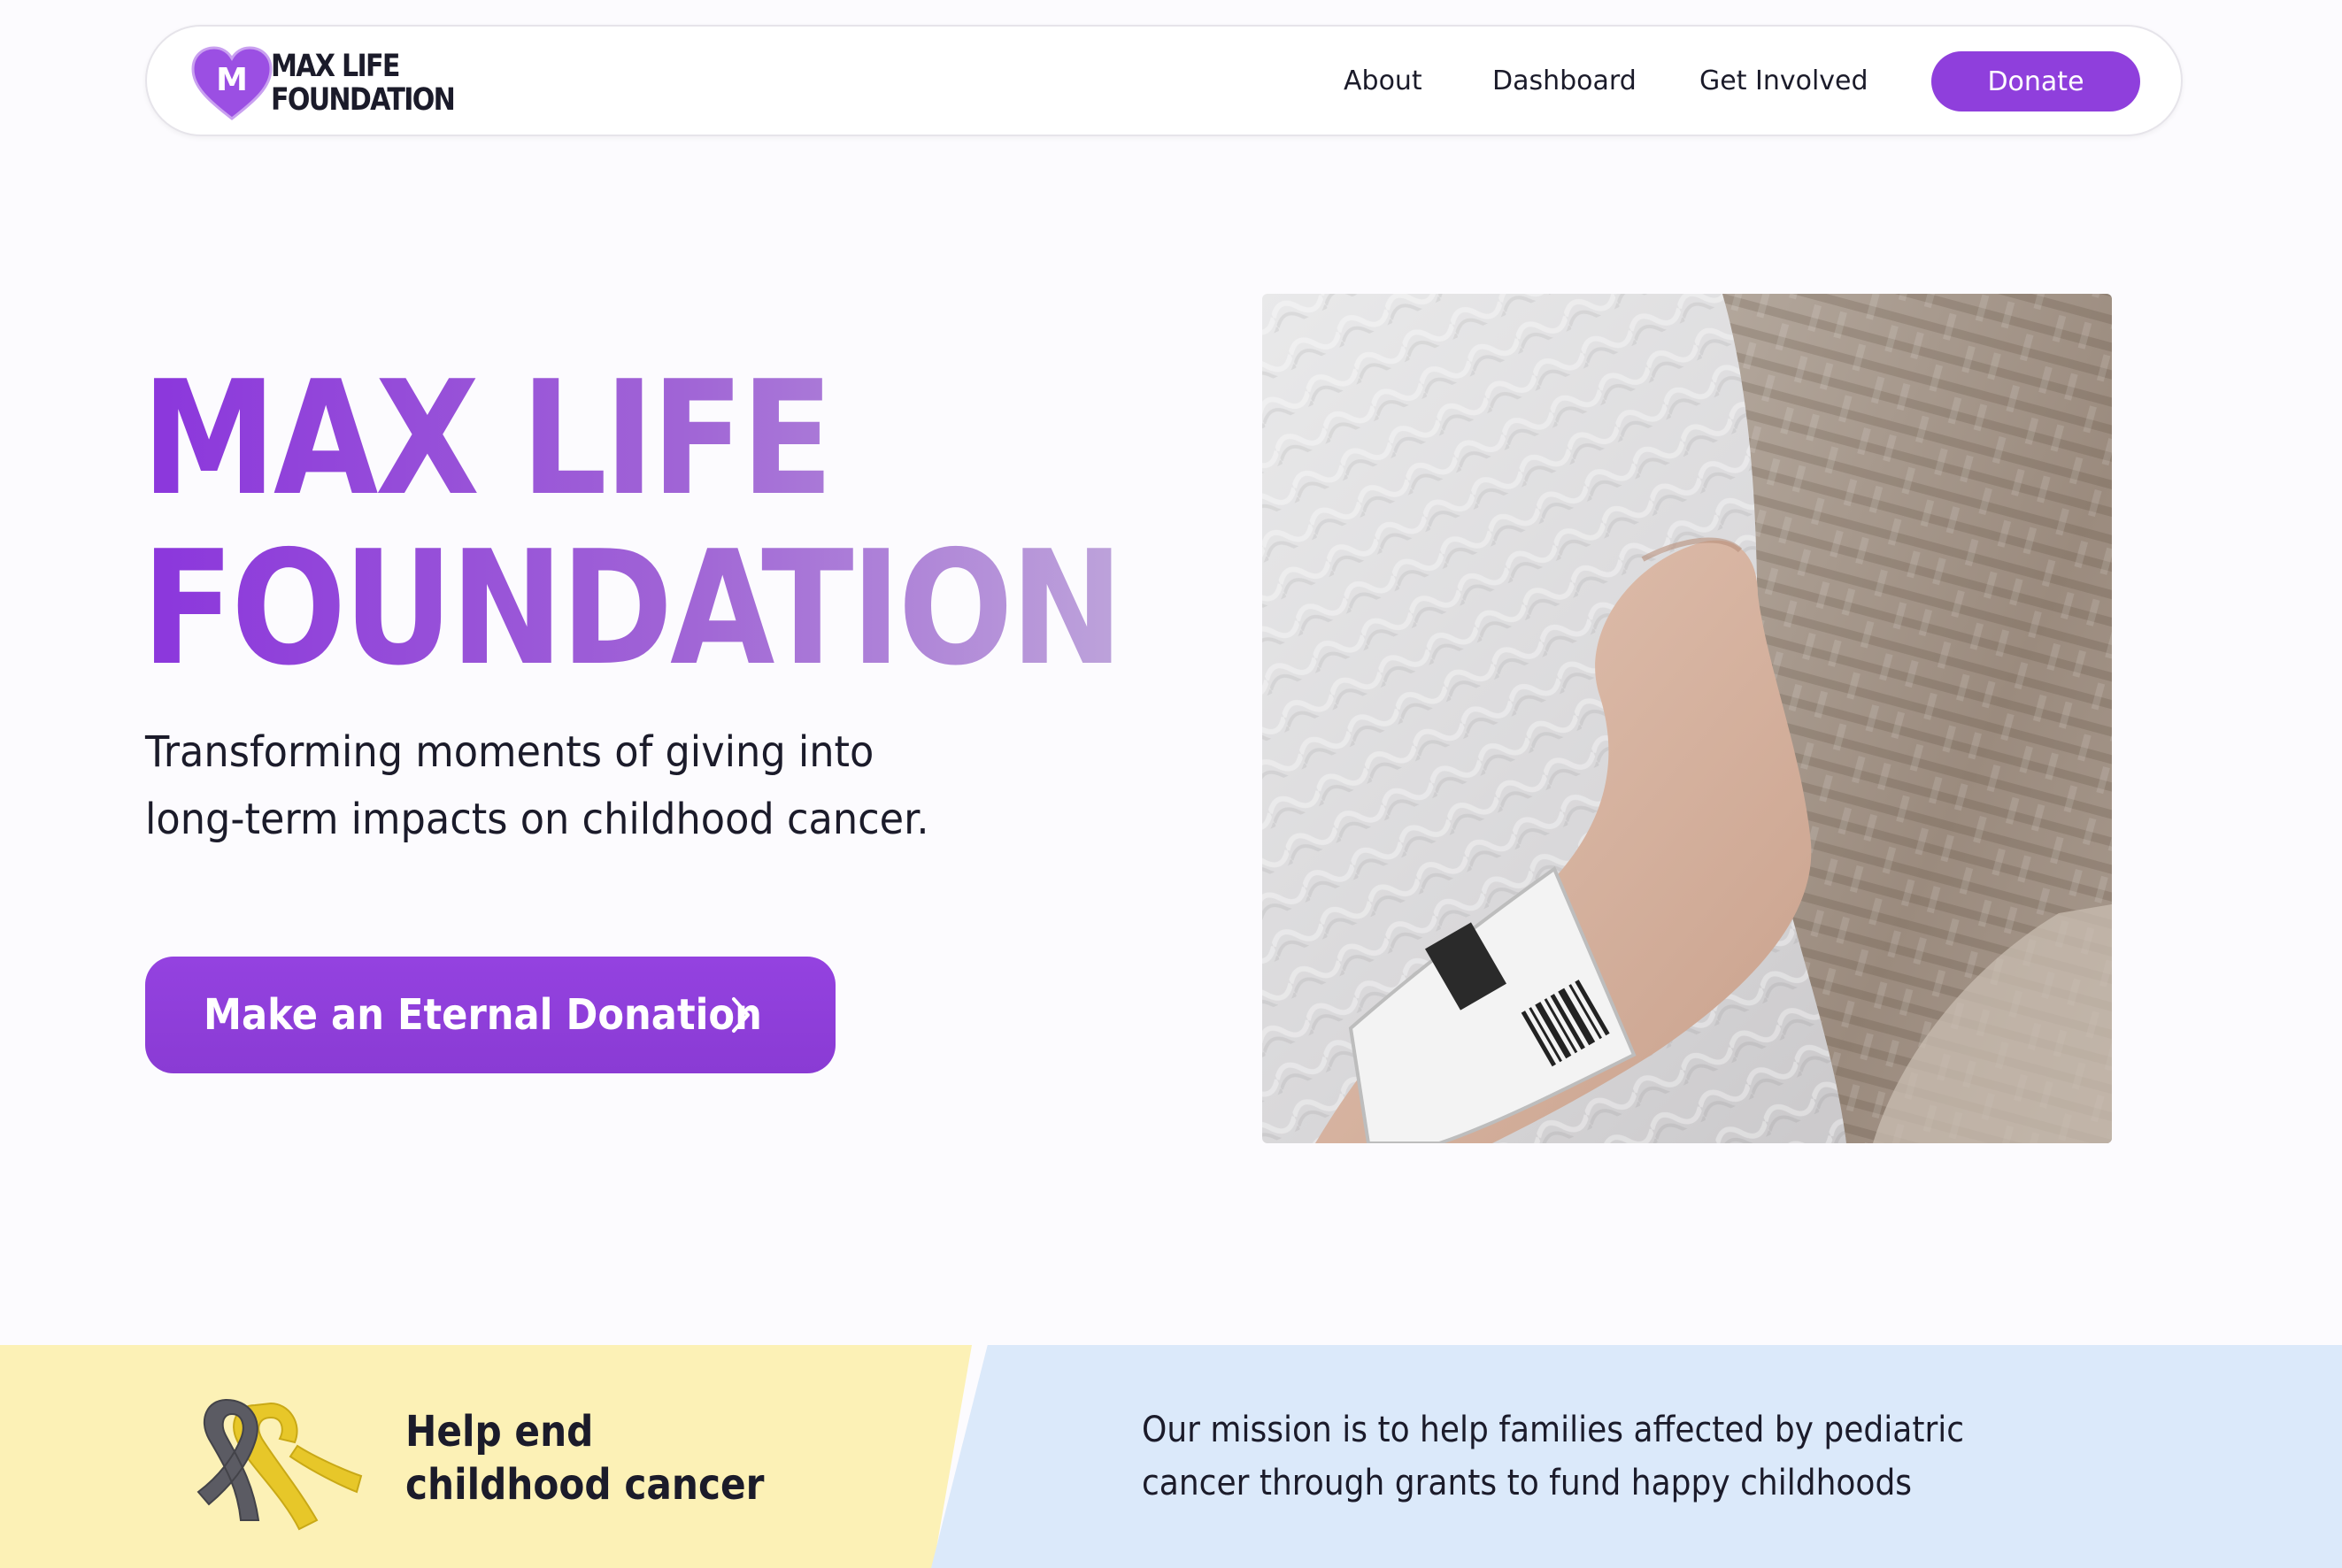 The image size is (2342, 1568). I want to click on hero-title: MAX LIFE FOUNDATION, so click(632, 527).